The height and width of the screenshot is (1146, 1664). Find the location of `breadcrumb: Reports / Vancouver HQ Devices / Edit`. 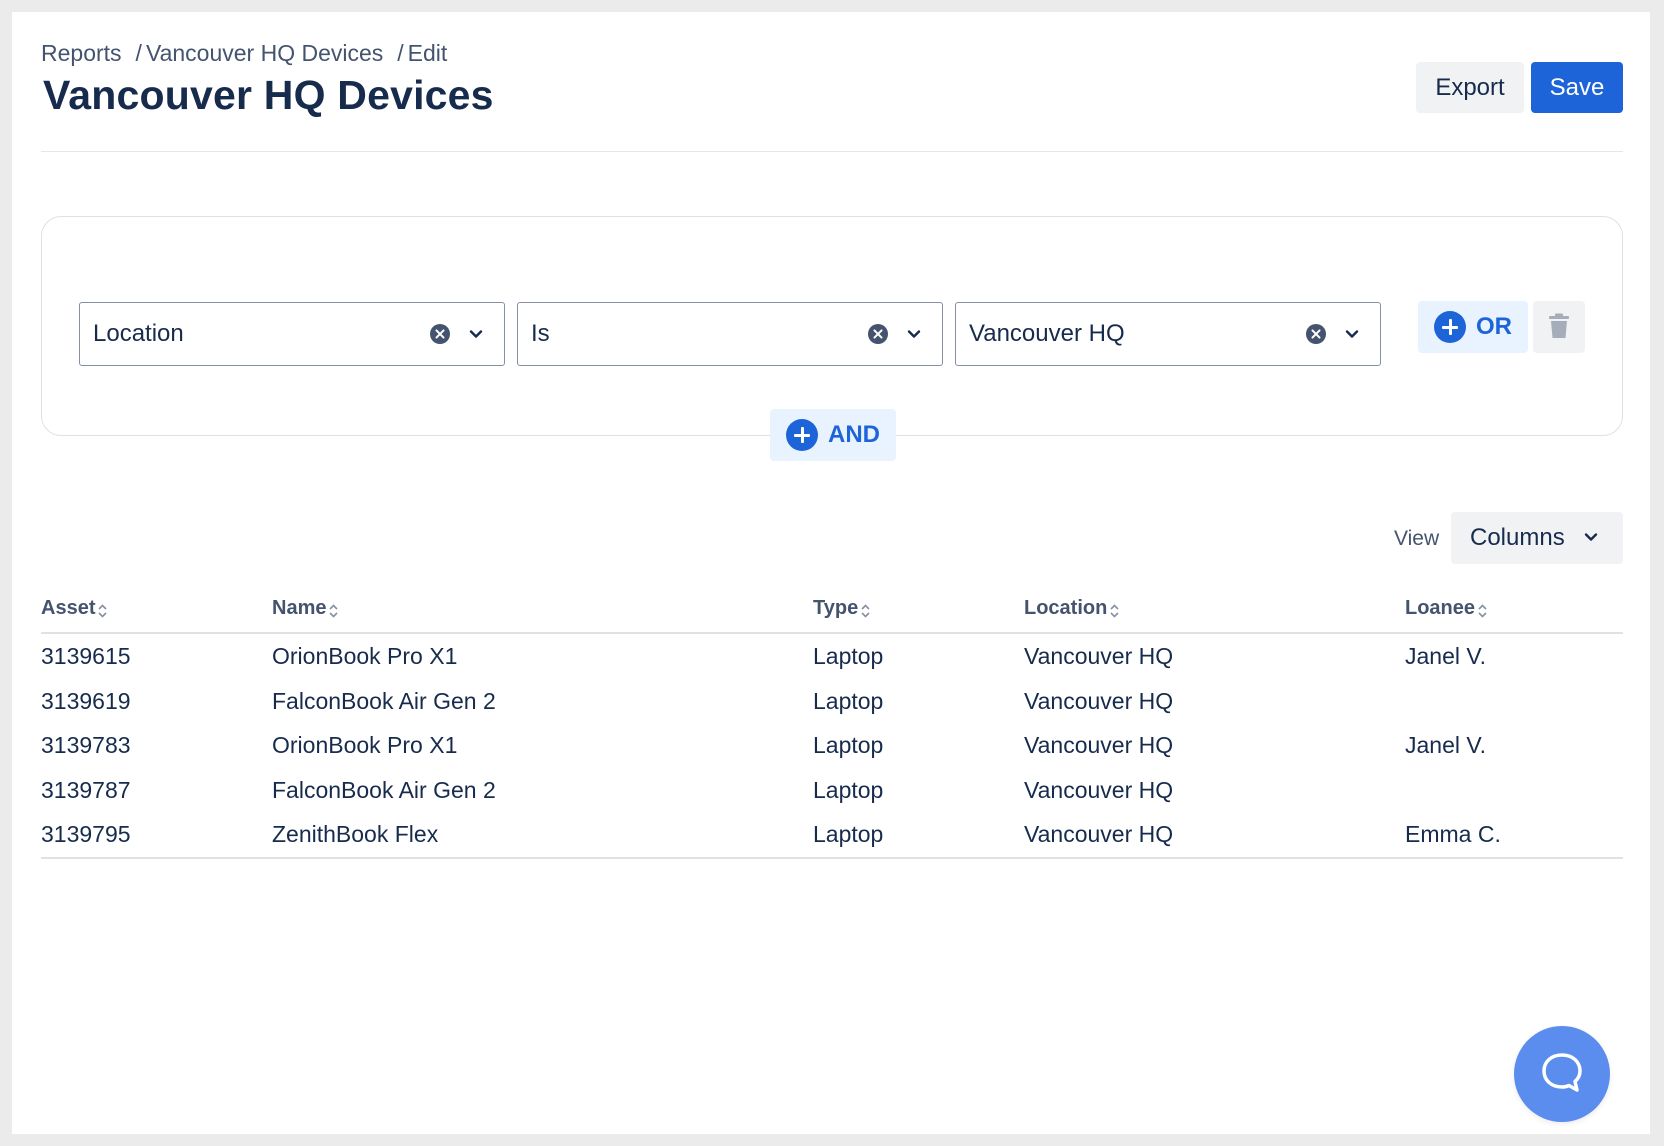

breadcrumb: Reports / Vancouver HQ Devices / Edit is located at coordinates (244, 53).